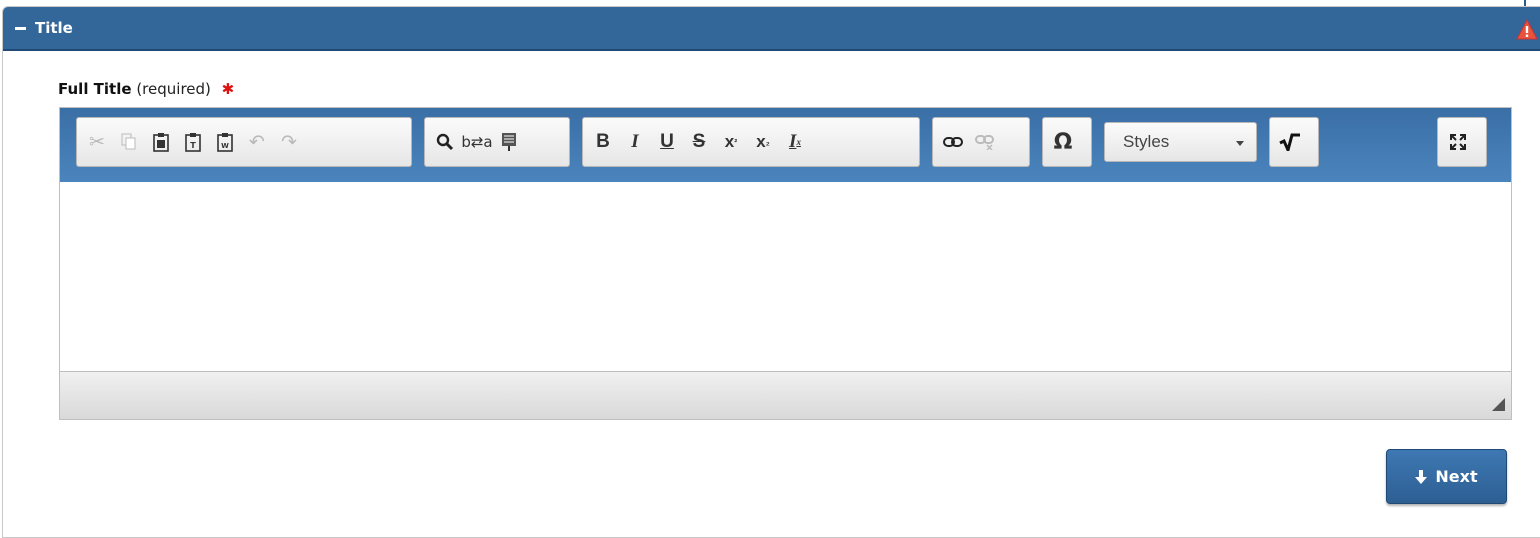 The width and height of the screenshot is (1540, 538). Describe the element at coordinates (1063, 142) in the screenshot. I see `special-char-icon: Ω` at that location.